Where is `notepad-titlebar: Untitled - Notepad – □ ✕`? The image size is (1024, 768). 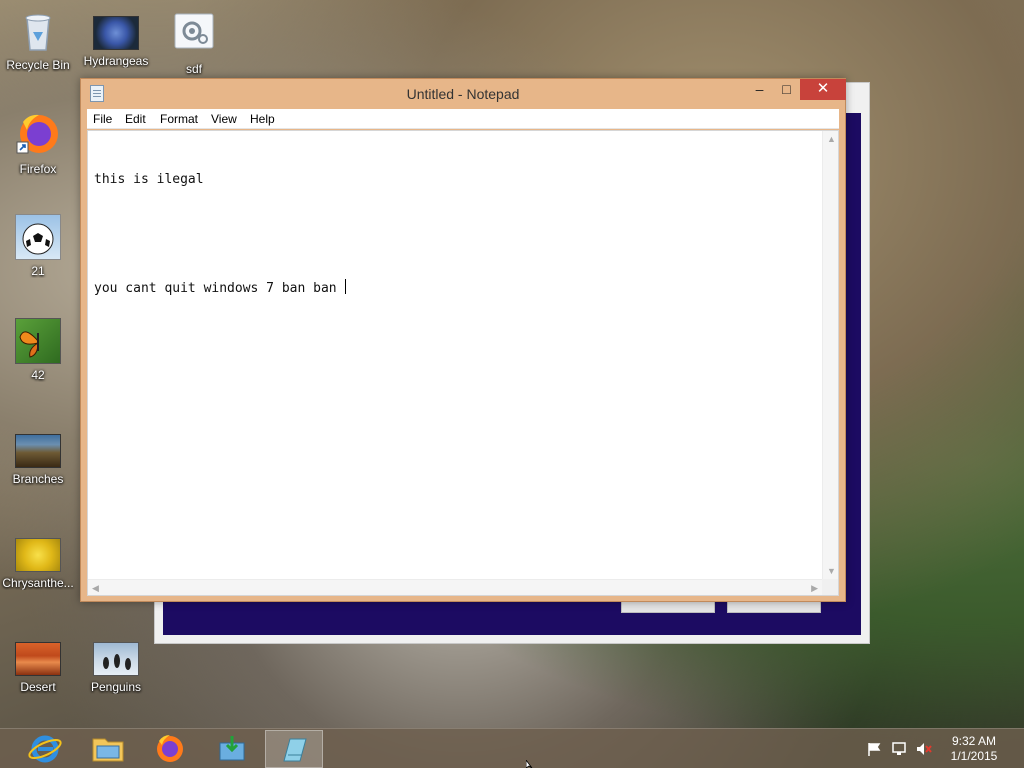
notepad-titlebar: Untitled - Notepad – □ ✕ is located at coordinates (463, 94).